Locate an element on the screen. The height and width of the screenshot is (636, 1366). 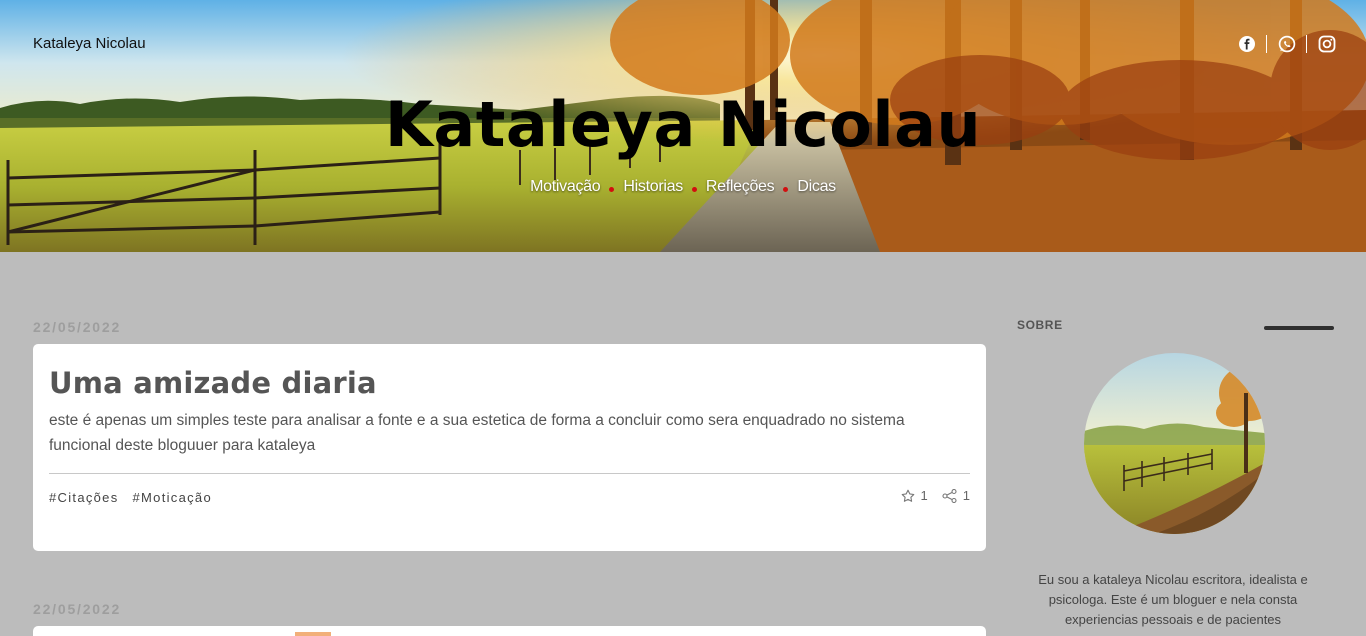
like-count: 1 is located at coordinates (924, 495).